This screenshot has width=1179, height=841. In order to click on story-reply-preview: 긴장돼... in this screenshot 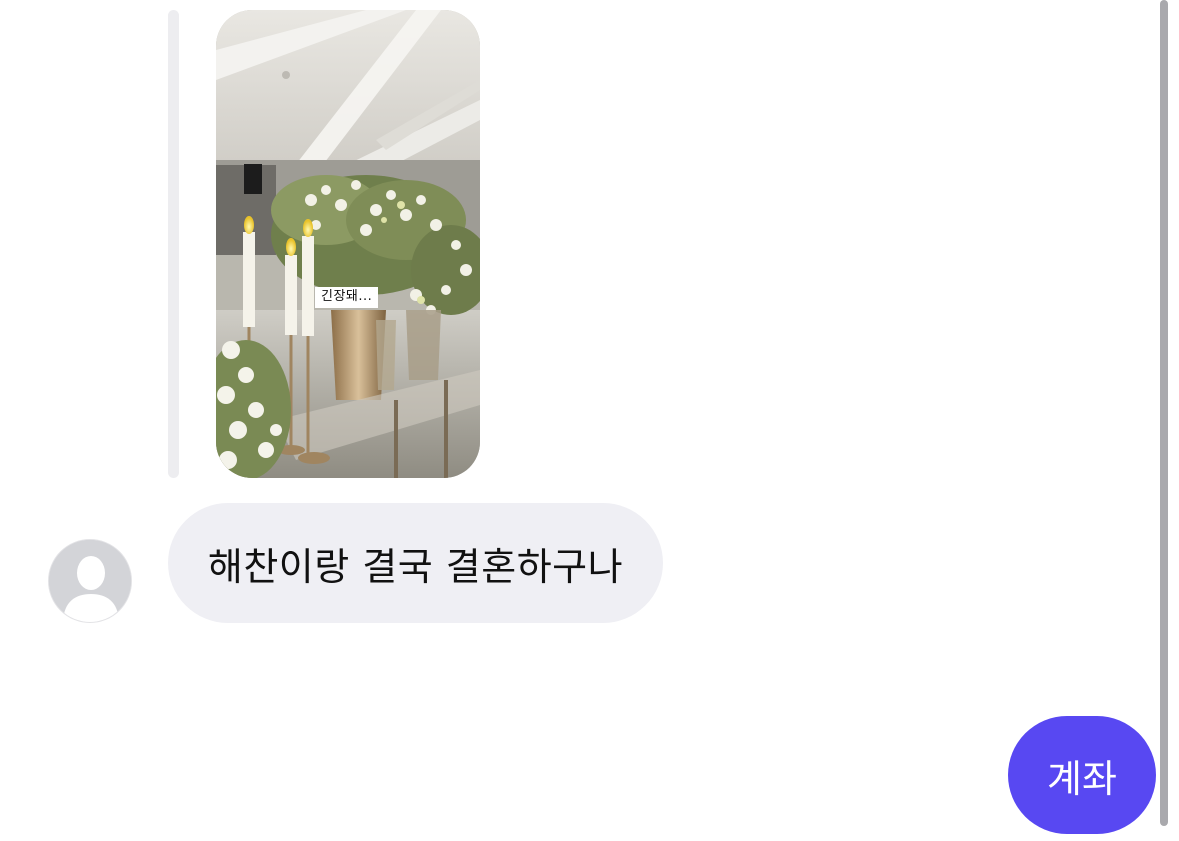, I will do `click(348, 244)`.